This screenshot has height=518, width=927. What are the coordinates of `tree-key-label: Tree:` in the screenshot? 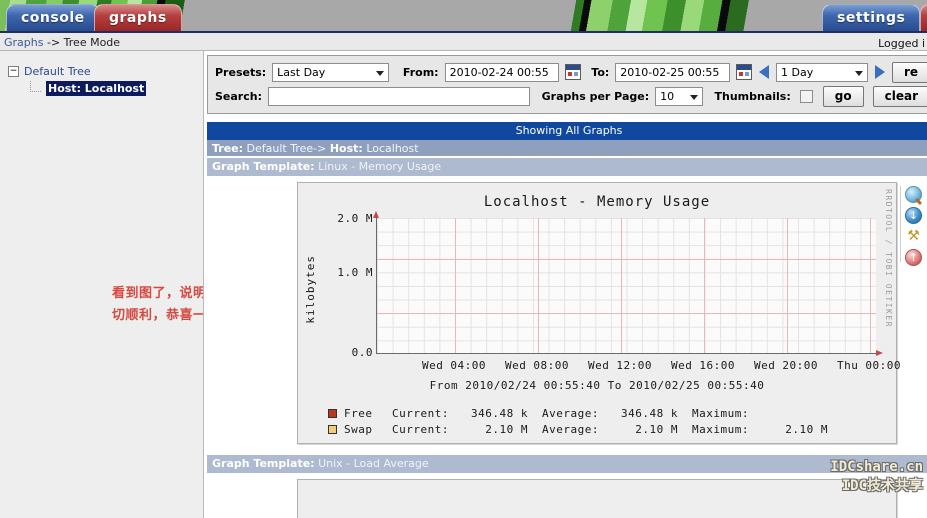 It's located at (228, 148).